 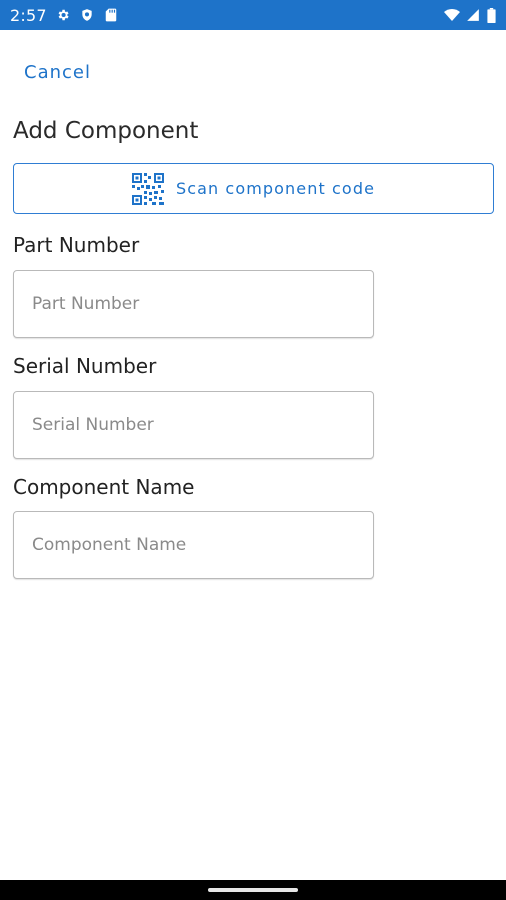 What do you see at coordinates (275, 188) in the screenshot?
I see `scan-button-label: Scan component code` at bounding box center [275, 188].